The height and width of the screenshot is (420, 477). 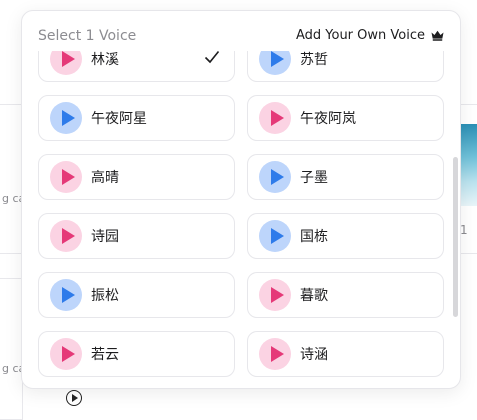 What do you see at coordinates (136, 66) in the screenshot?
I see `voice-card-selected: 林溪` at bounding box center [136, 66].